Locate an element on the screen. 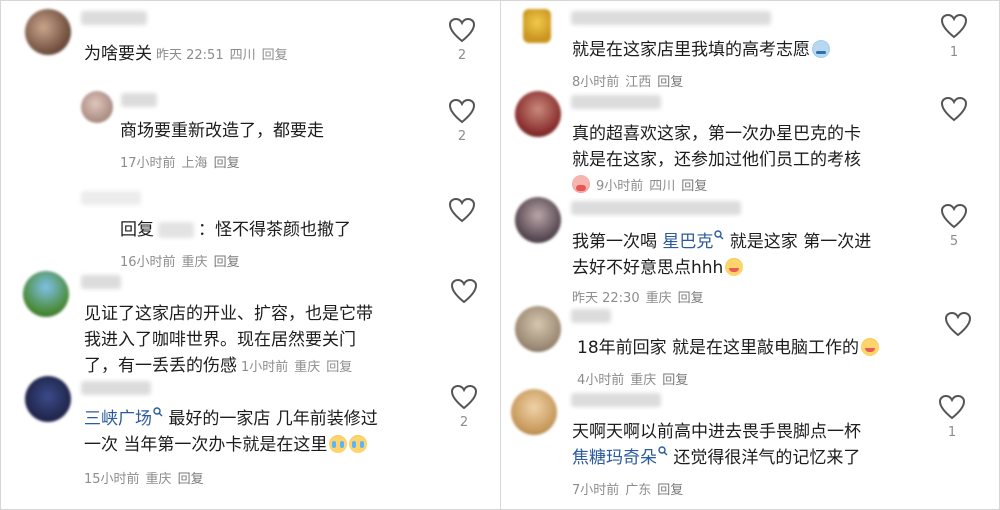 The height and width of the screenshot is (510, 1000). topic-link: 星巴克 is located at coordinates (687, 242).